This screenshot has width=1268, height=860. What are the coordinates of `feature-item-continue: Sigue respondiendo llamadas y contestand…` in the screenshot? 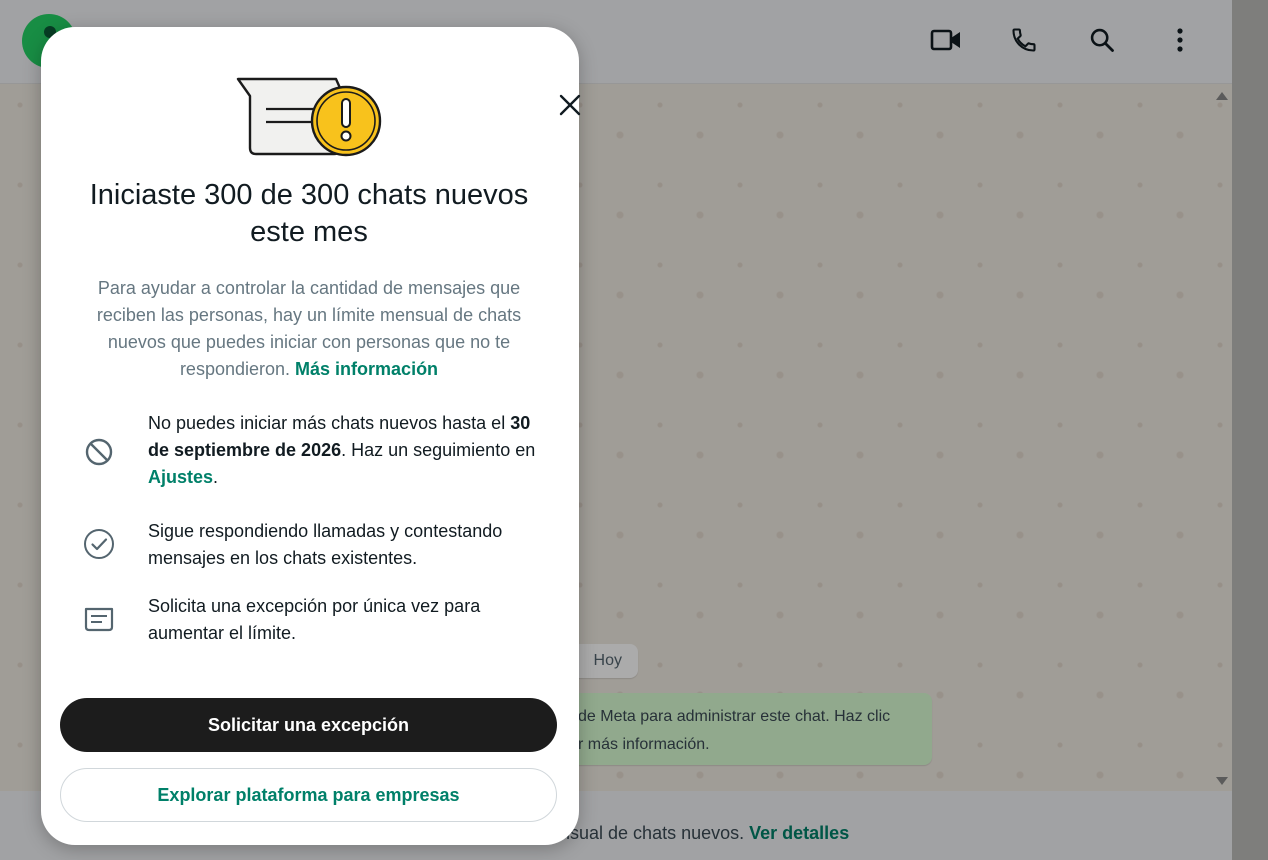 It's located at (317, 546).